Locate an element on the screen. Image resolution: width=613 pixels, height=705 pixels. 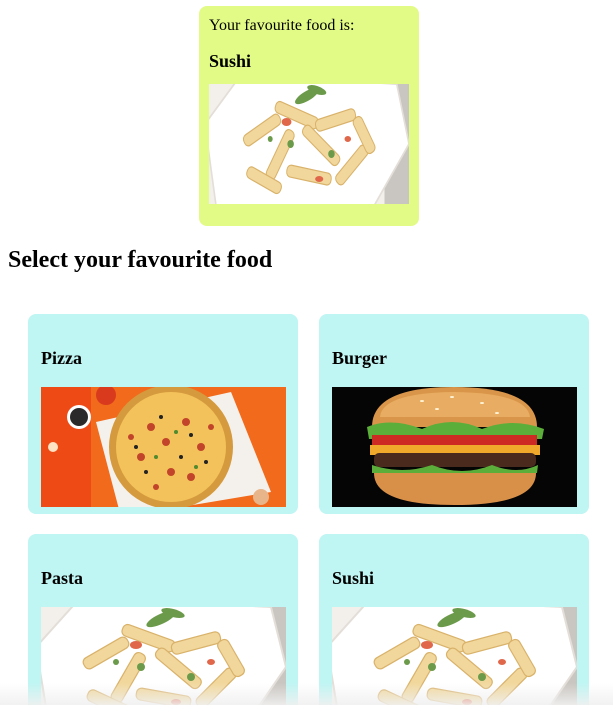
favourite-food-prefix: Your favourite food is: is located at coordinates (282, 25).